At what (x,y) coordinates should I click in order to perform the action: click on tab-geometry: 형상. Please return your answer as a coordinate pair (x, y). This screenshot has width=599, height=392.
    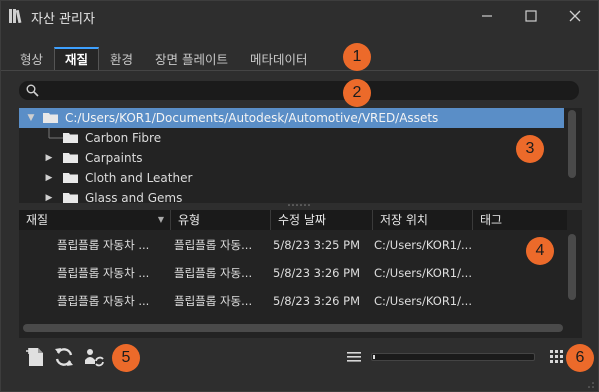
    Looking at the image, I should click on (31, 59).